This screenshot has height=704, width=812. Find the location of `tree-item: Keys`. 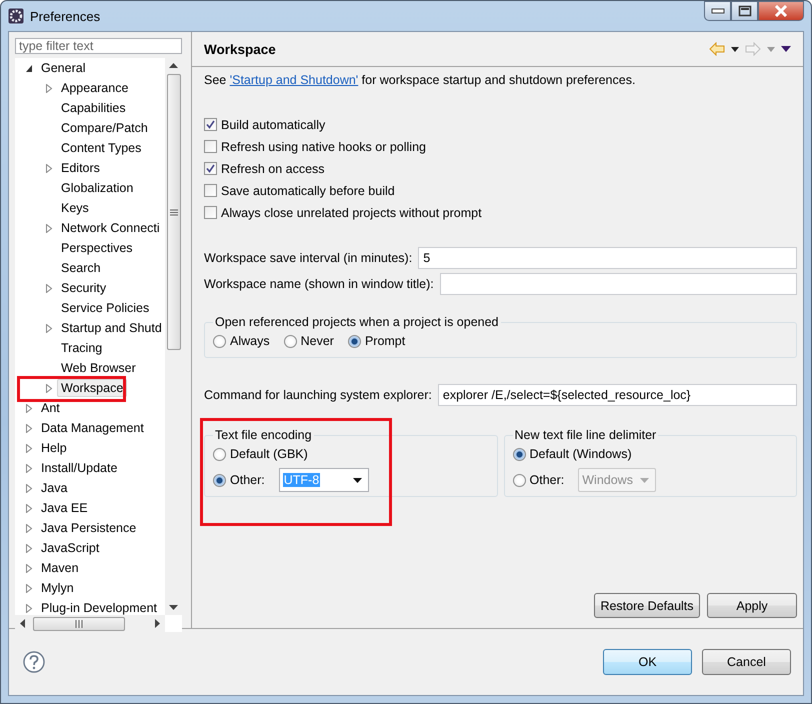

tree-item: Keys is located at coordinates (75, 208).